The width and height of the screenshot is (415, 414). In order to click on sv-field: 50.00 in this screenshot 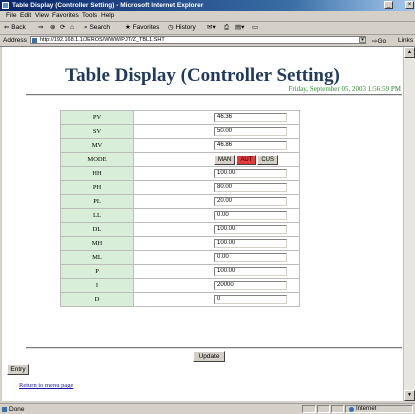, I will do `click(250, 131)`.